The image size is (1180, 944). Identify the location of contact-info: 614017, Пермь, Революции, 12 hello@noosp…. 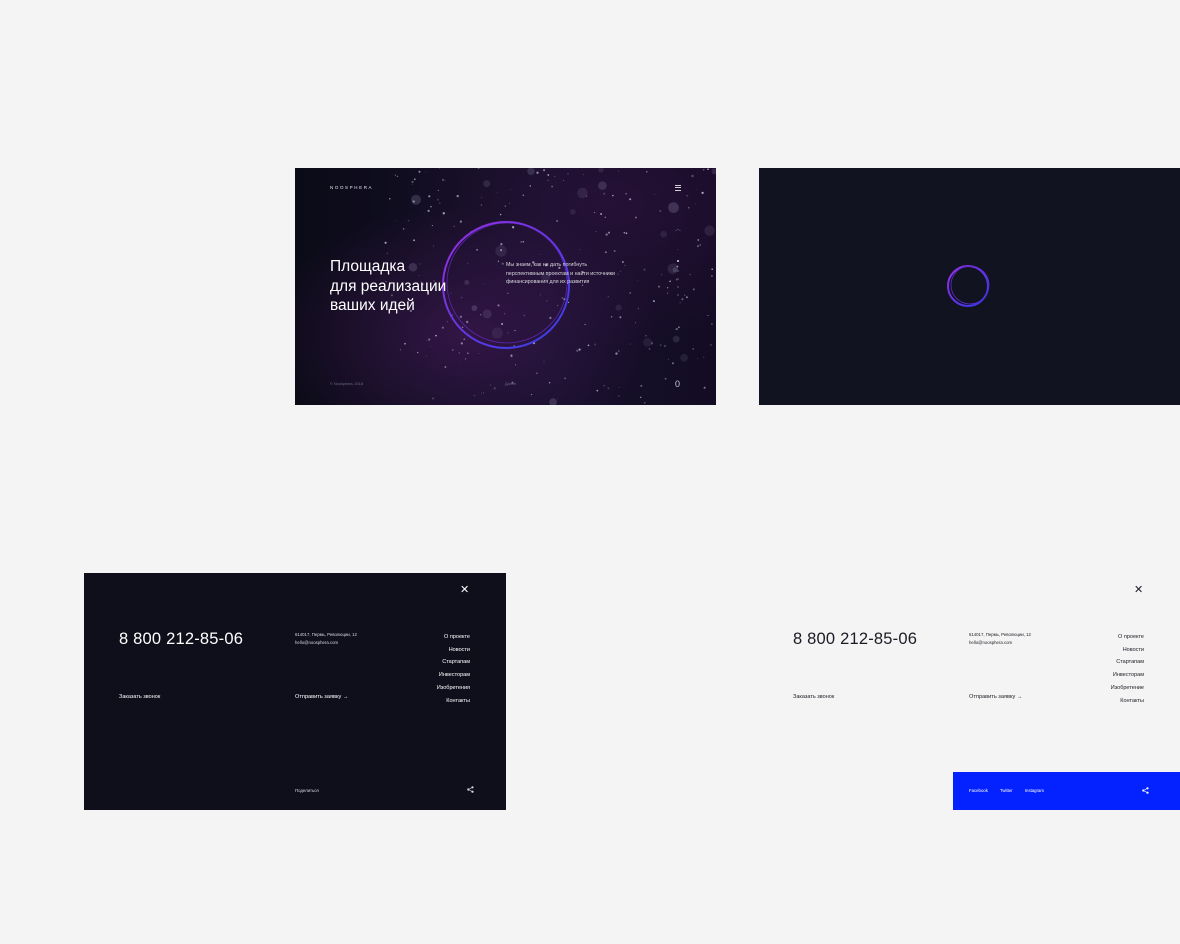
(1000, 639).